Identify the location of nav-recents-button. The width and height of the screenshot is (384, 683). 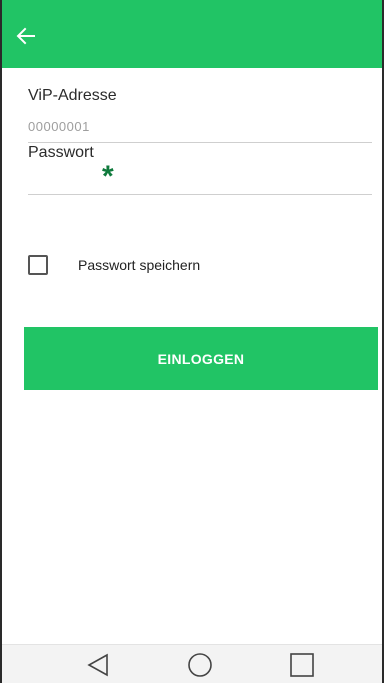
(302, 665).